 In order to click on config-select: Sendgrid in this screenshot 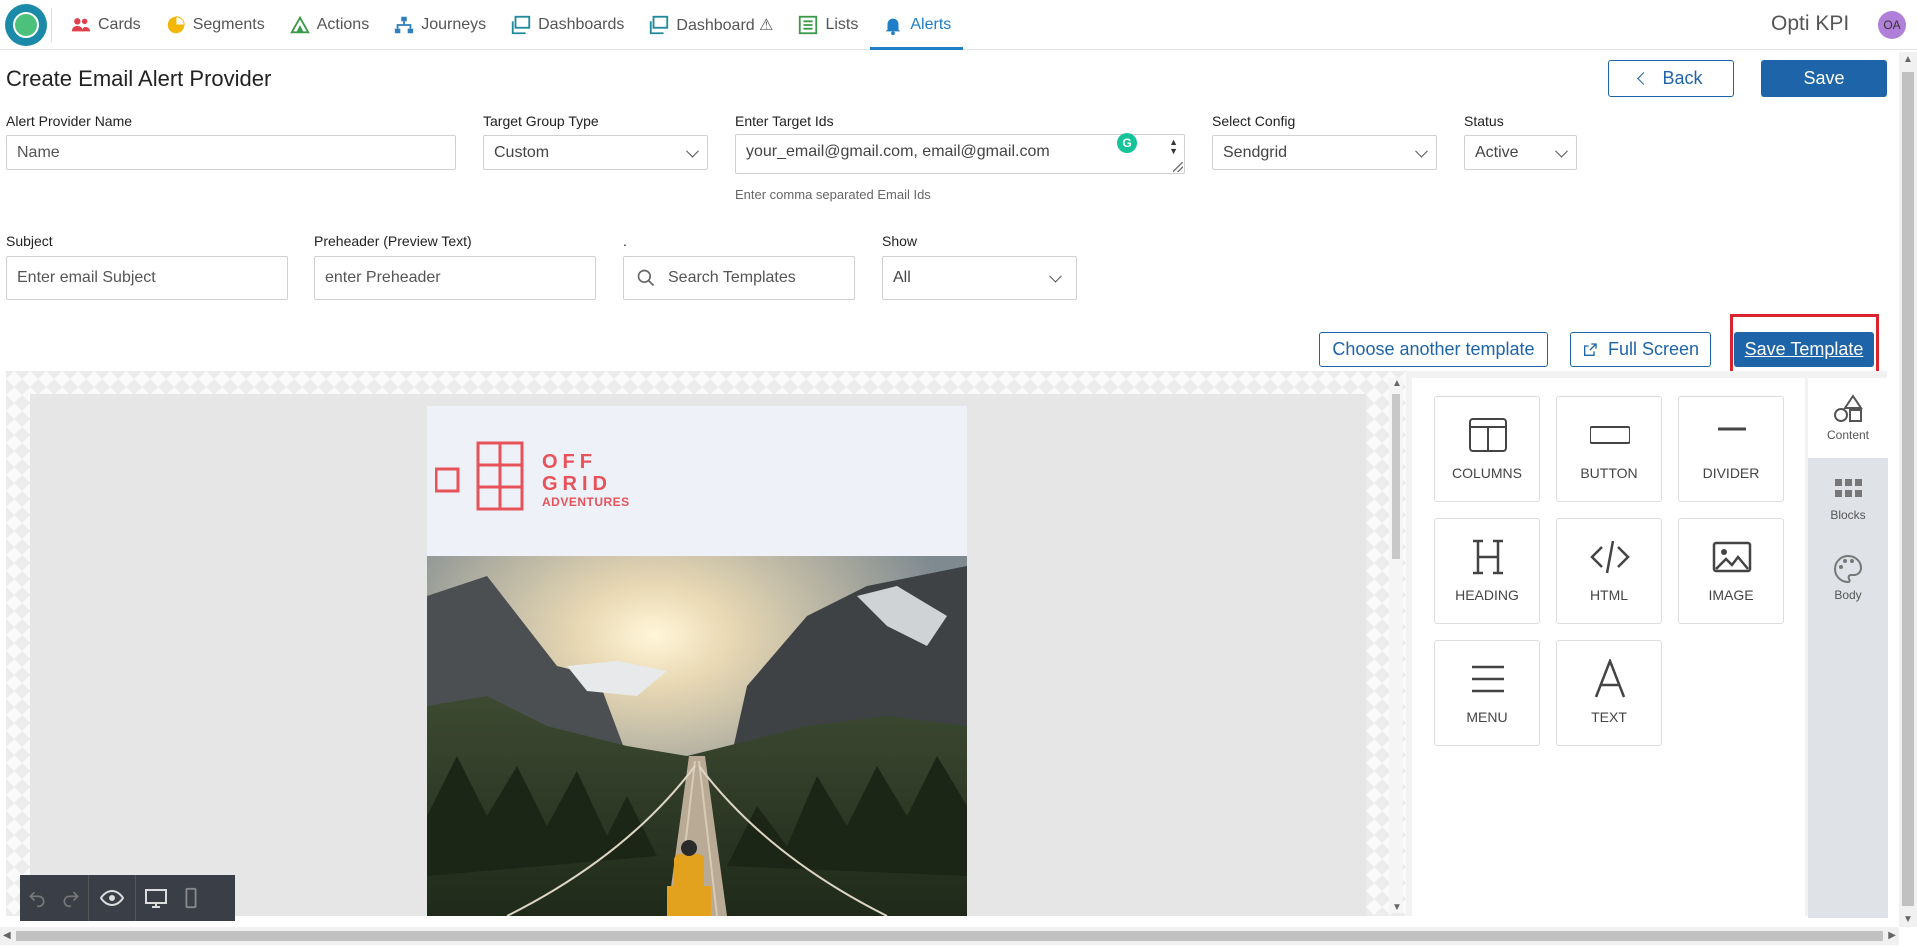, I will do `click(1324, 152)`.